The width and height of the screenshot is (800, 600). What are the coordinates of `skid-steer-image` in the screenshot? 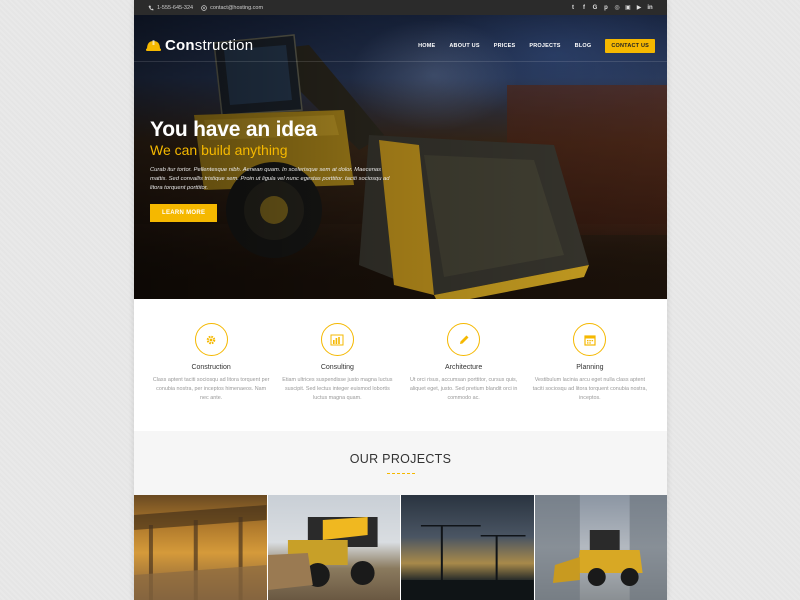 It's located at (322, 553).